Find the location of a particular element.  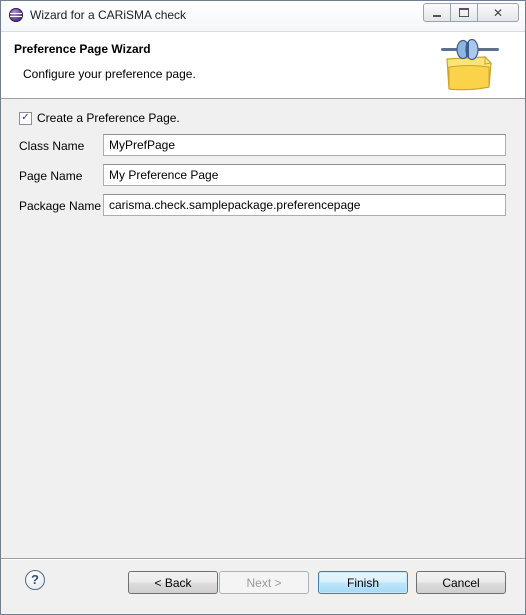

close-button: ✕ is located at coordinates (498, 12).